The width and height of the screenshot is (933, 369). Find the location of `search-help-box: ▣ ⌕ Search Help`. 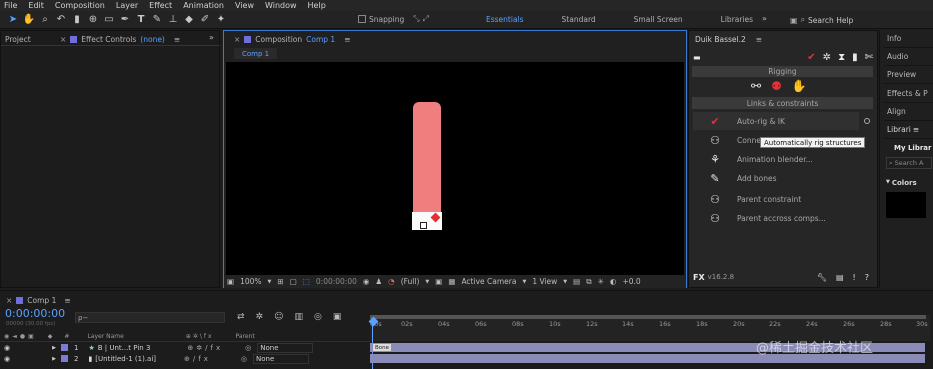

search-help-box: ▣ ⌕ Search Help is located at coordinates (859, 20).